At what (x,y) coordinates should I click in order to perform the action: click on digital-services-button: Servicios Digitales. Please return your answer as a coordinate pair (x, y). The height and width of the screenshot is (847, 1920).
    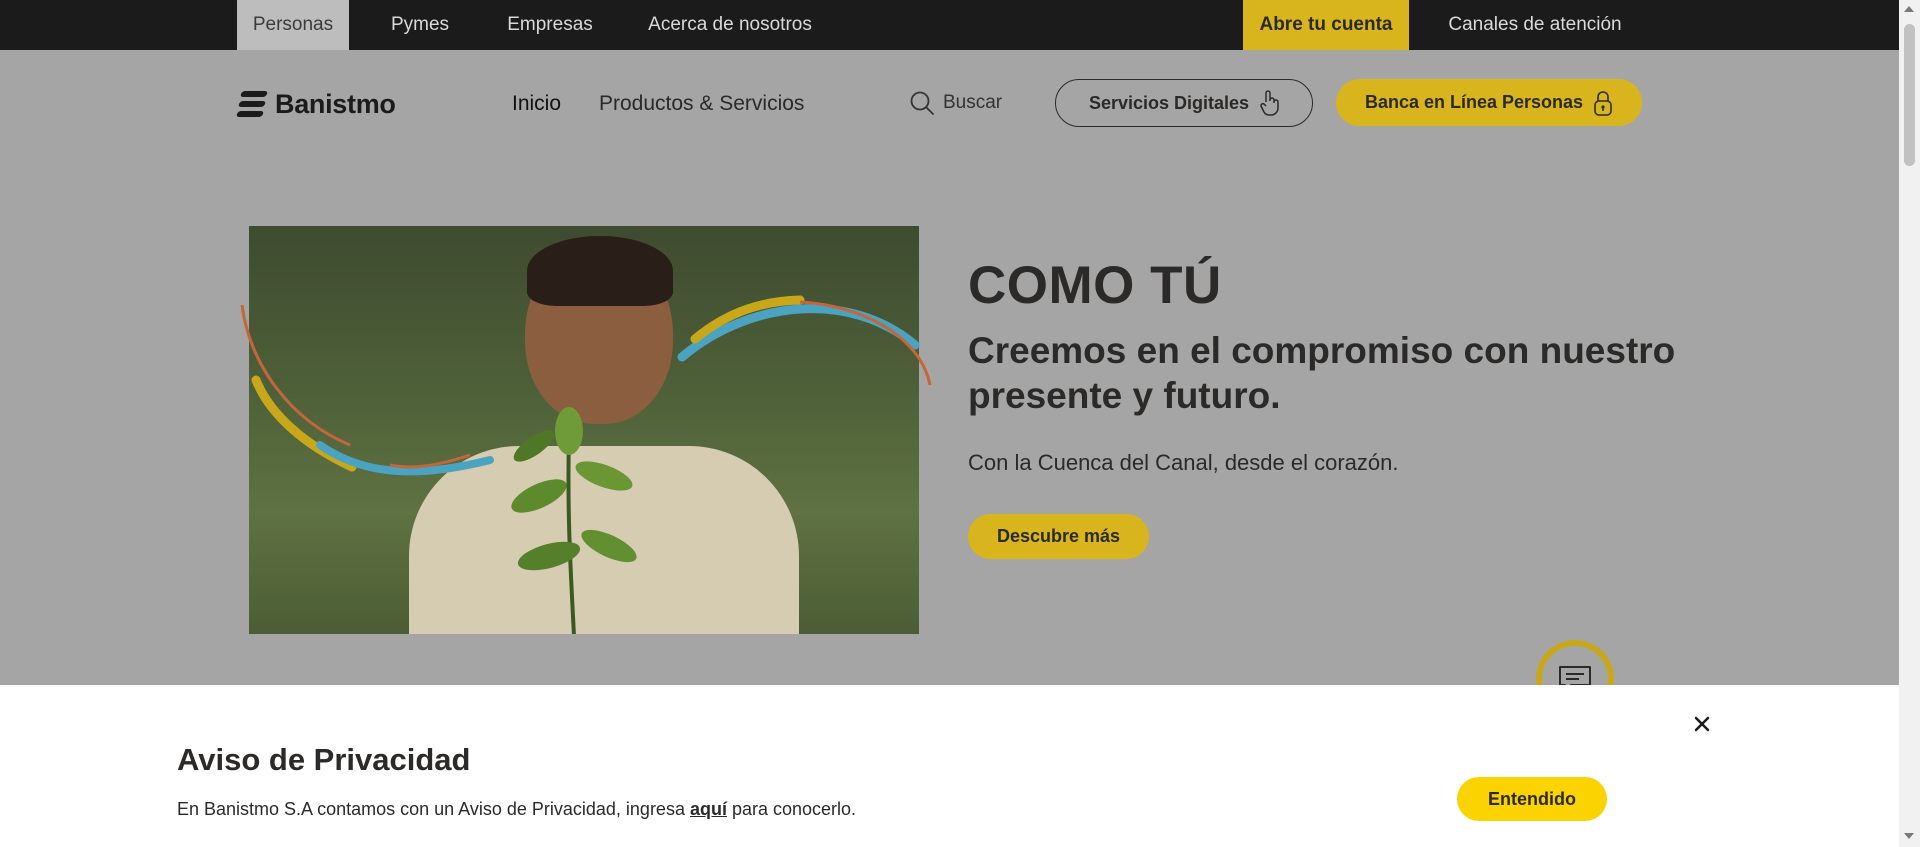
    Looking at the image, I should click on (1184, 103).